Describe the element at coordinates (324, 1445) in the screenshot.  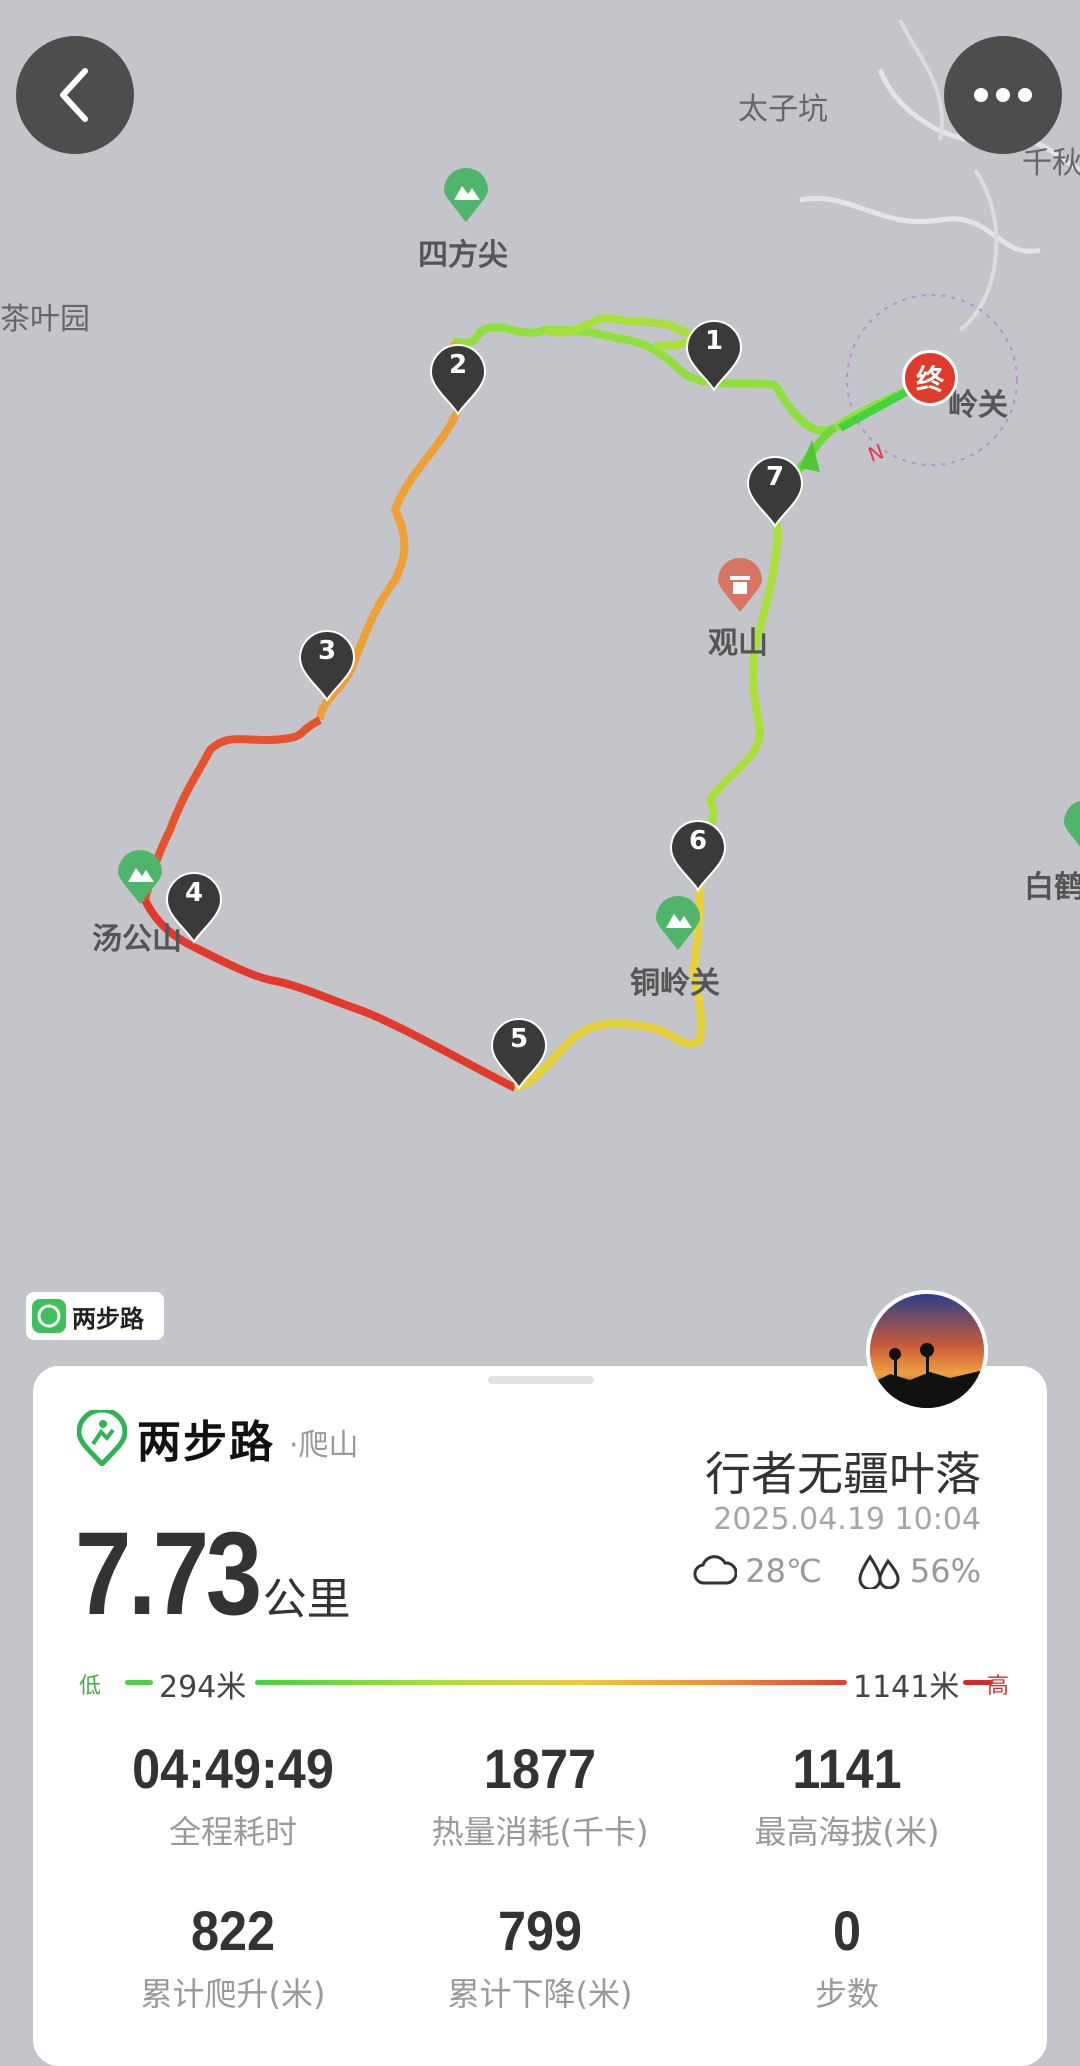
I see `activity-type: ·爬山` at that location.